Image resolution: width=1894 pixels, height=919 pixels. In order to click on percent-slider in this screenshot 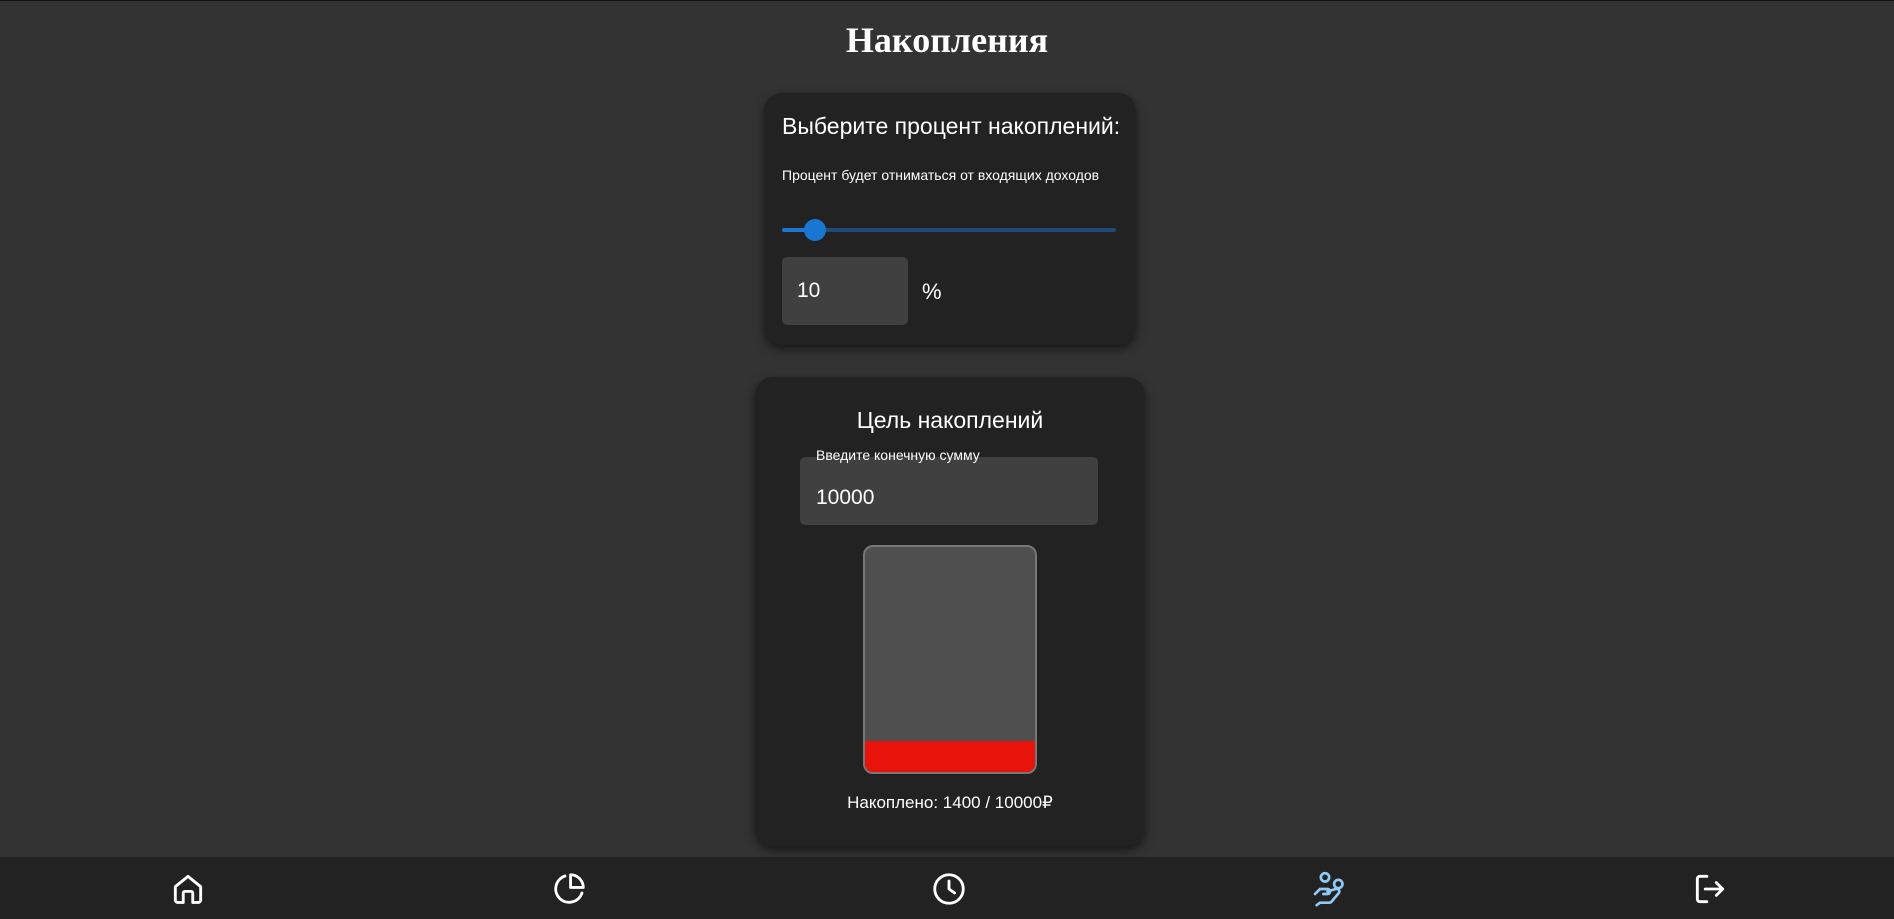, I will do `click(949, 230)`.